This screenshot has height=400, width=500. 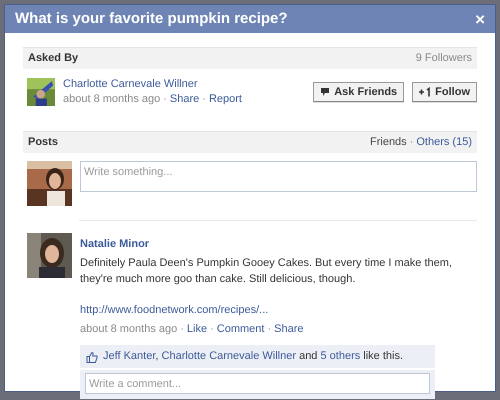 I want to click on action-link: Like, so click(x=197, y=329).